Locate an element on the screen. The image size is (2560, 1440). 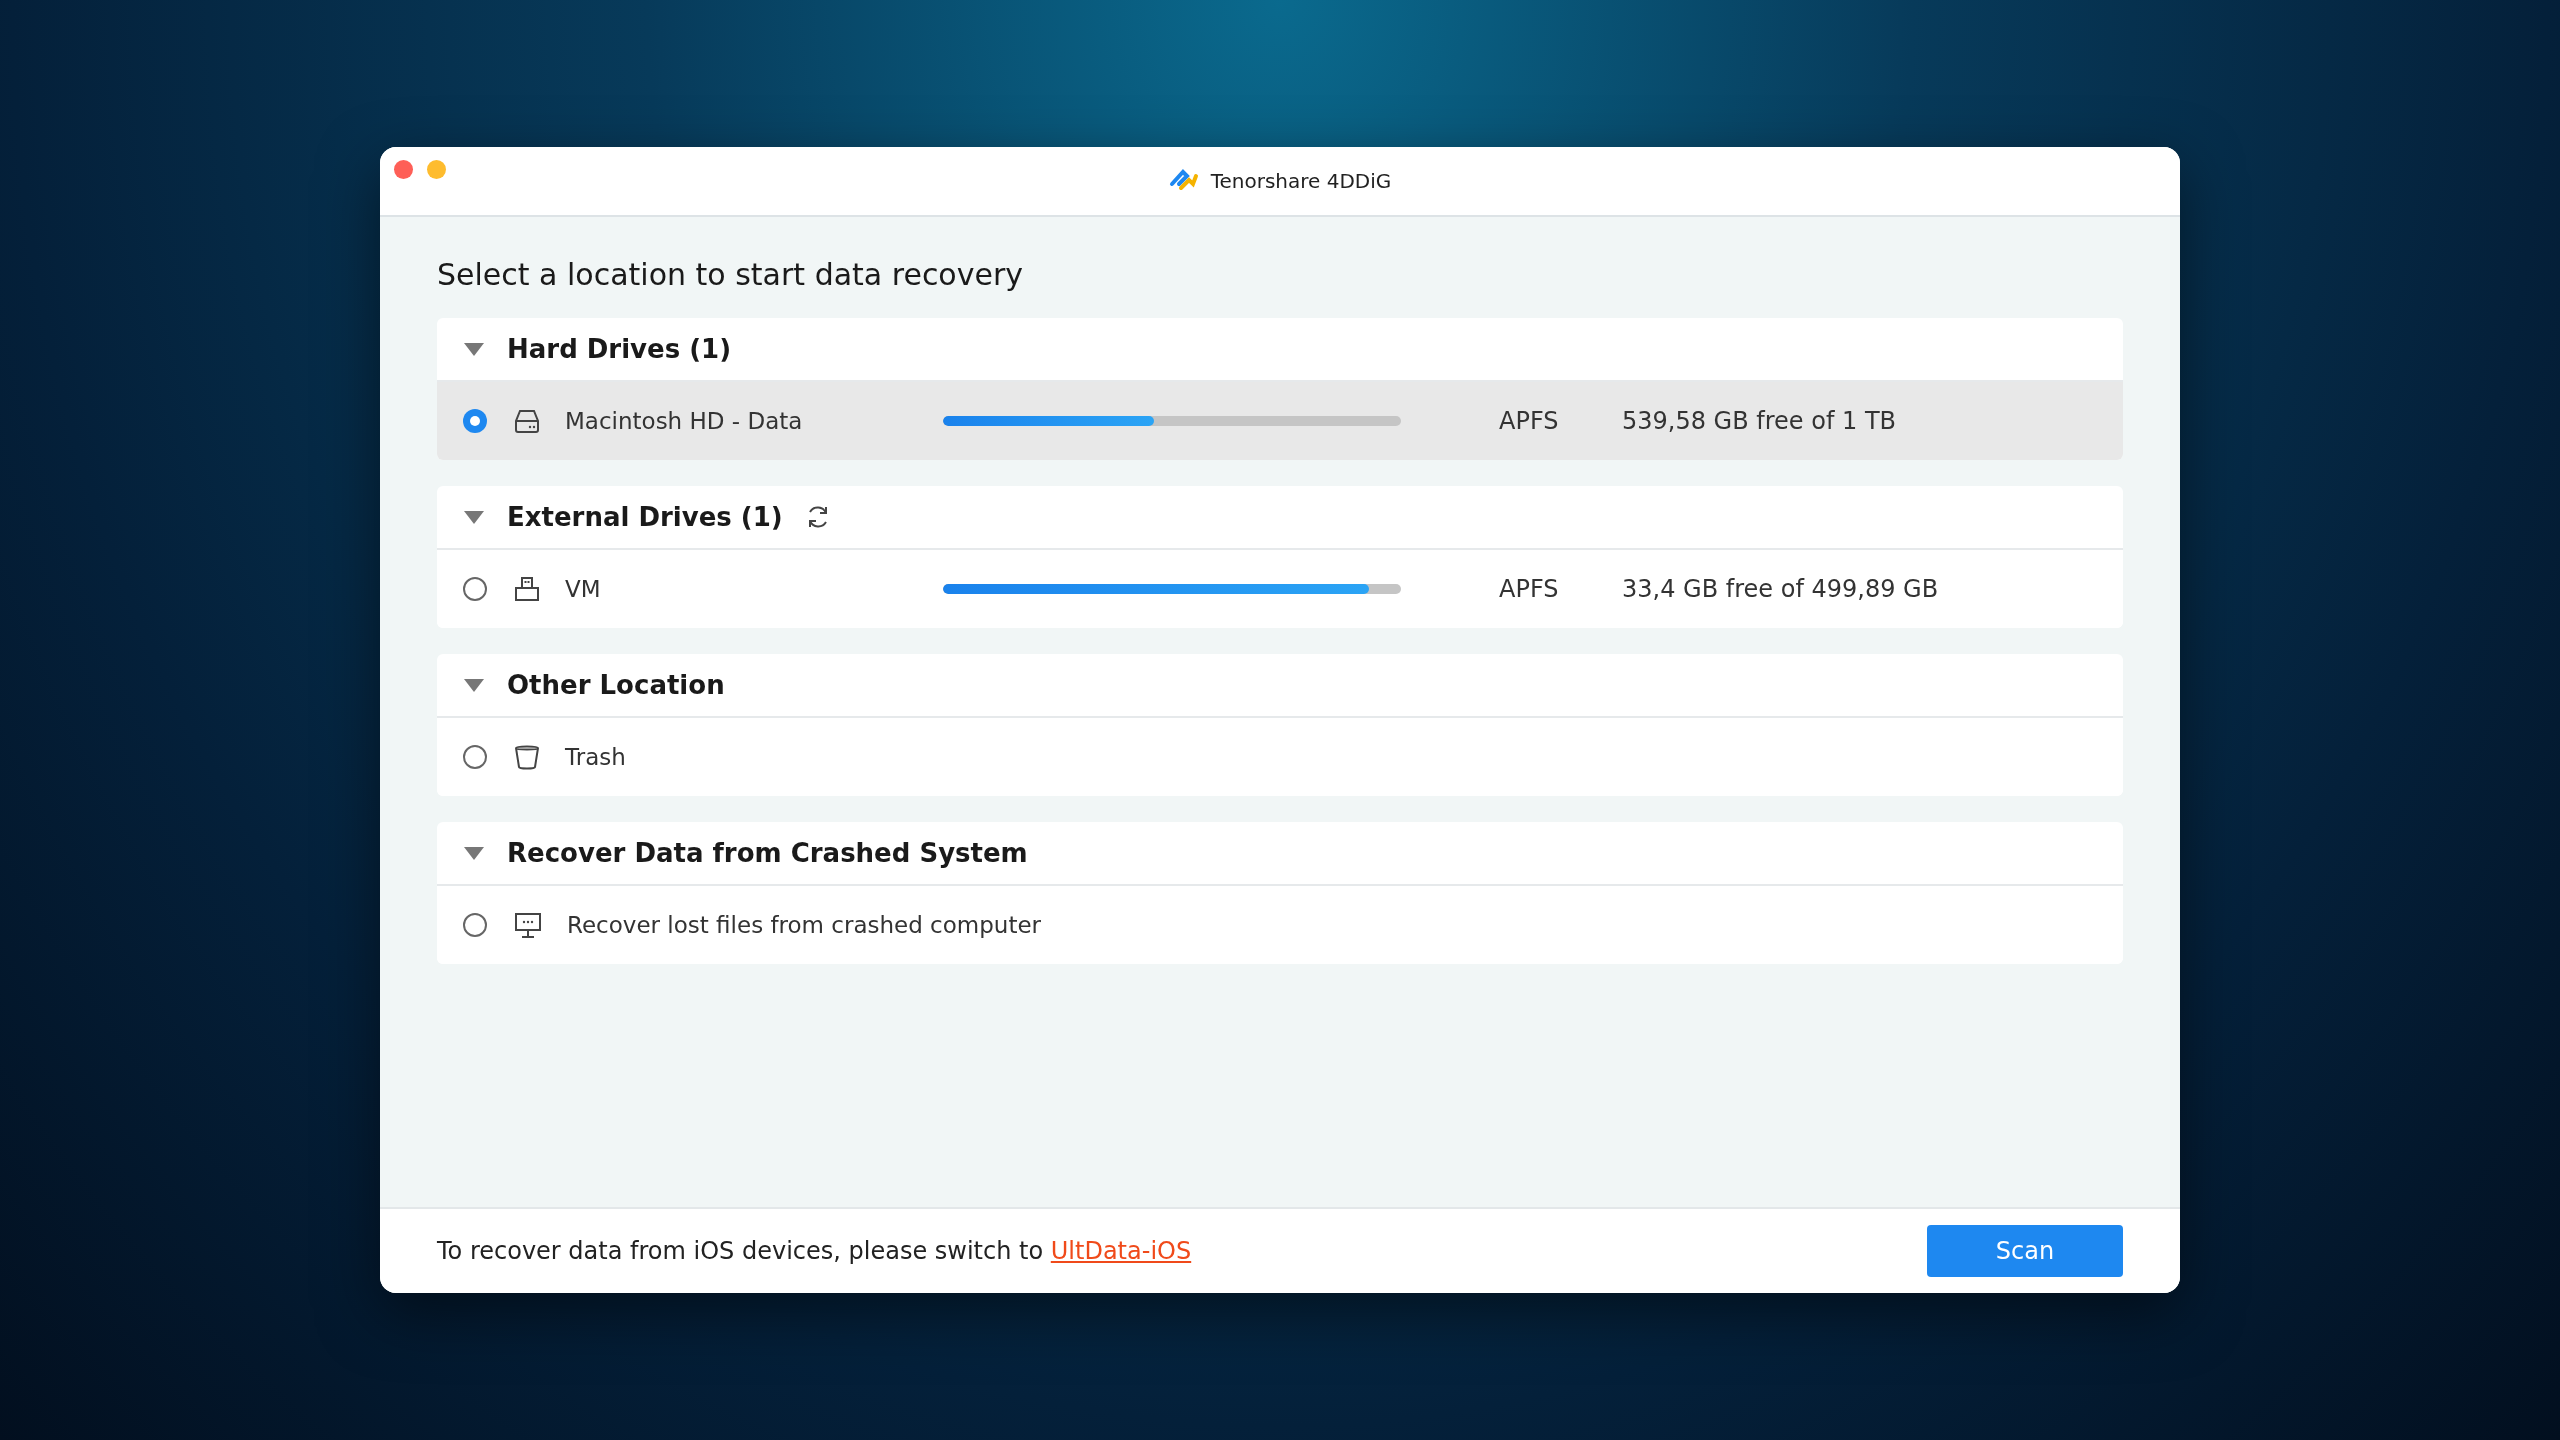
section-title: Other Location is located at coordinates (616, 685).